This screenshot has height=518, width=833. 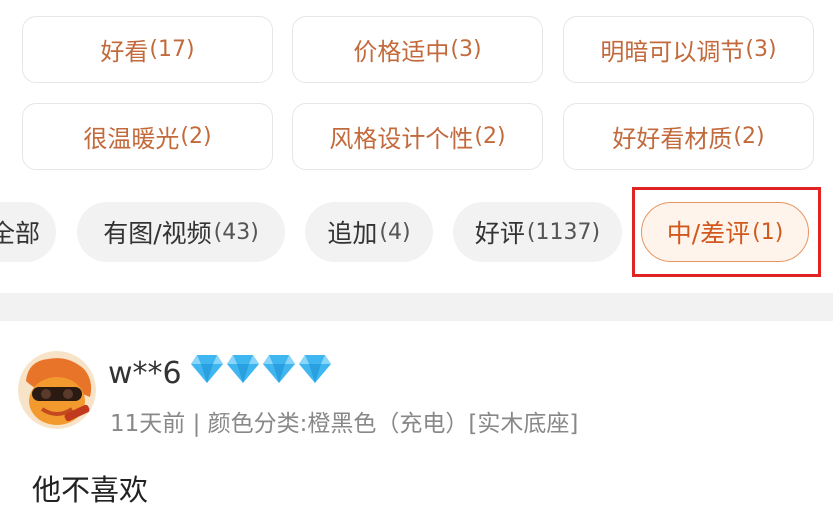 What do you see at coordinates (401, 139) in the screenshot?
I see `tag-label: 风格设计个性` at bounding box center [401, 139].